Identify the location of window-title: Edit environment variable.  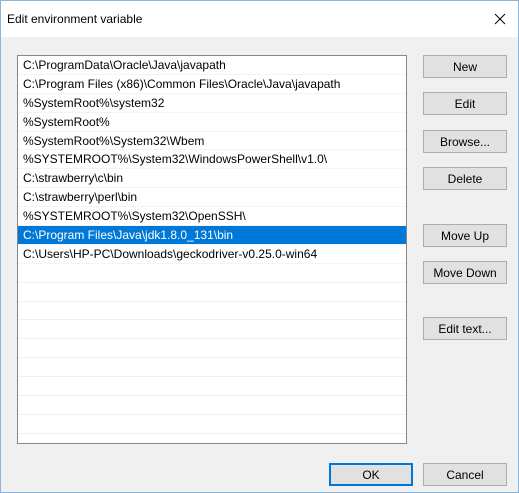
(75, 19).